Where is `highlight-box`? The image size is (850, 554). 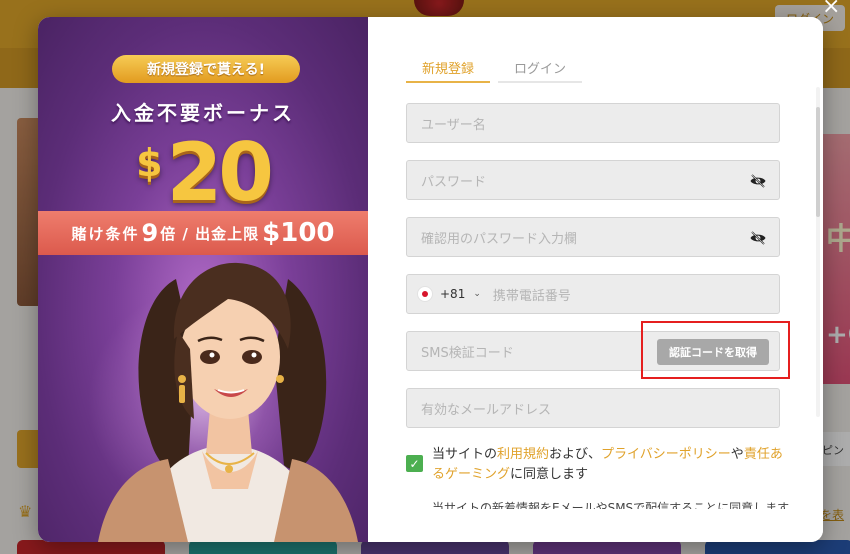
highlight-box is located at coordinates (715, 350).